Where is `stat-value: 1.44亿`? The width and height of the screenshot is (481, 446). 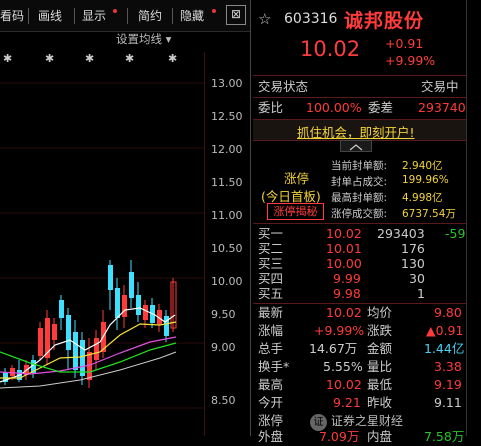
stat-value: 1.44亿 is located at coordinates (444, 348).